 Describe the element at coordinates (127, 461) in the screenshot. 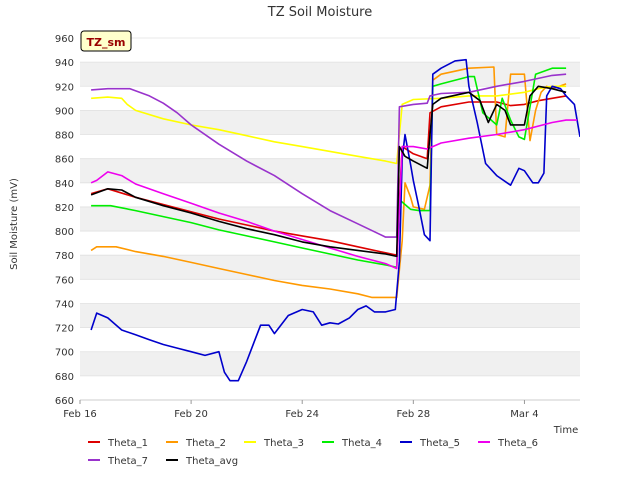

I see `legend-label: Theta_7` at that location.